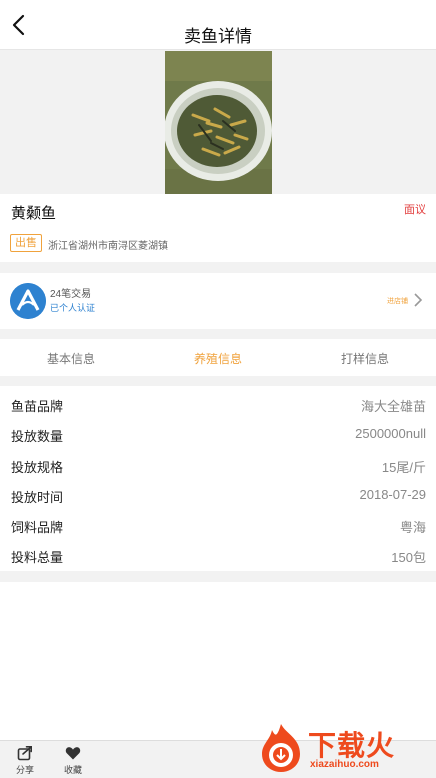 This screenshot has height=778, width=436. I want to click on detail-label: 投放规格, so click(37, 467).